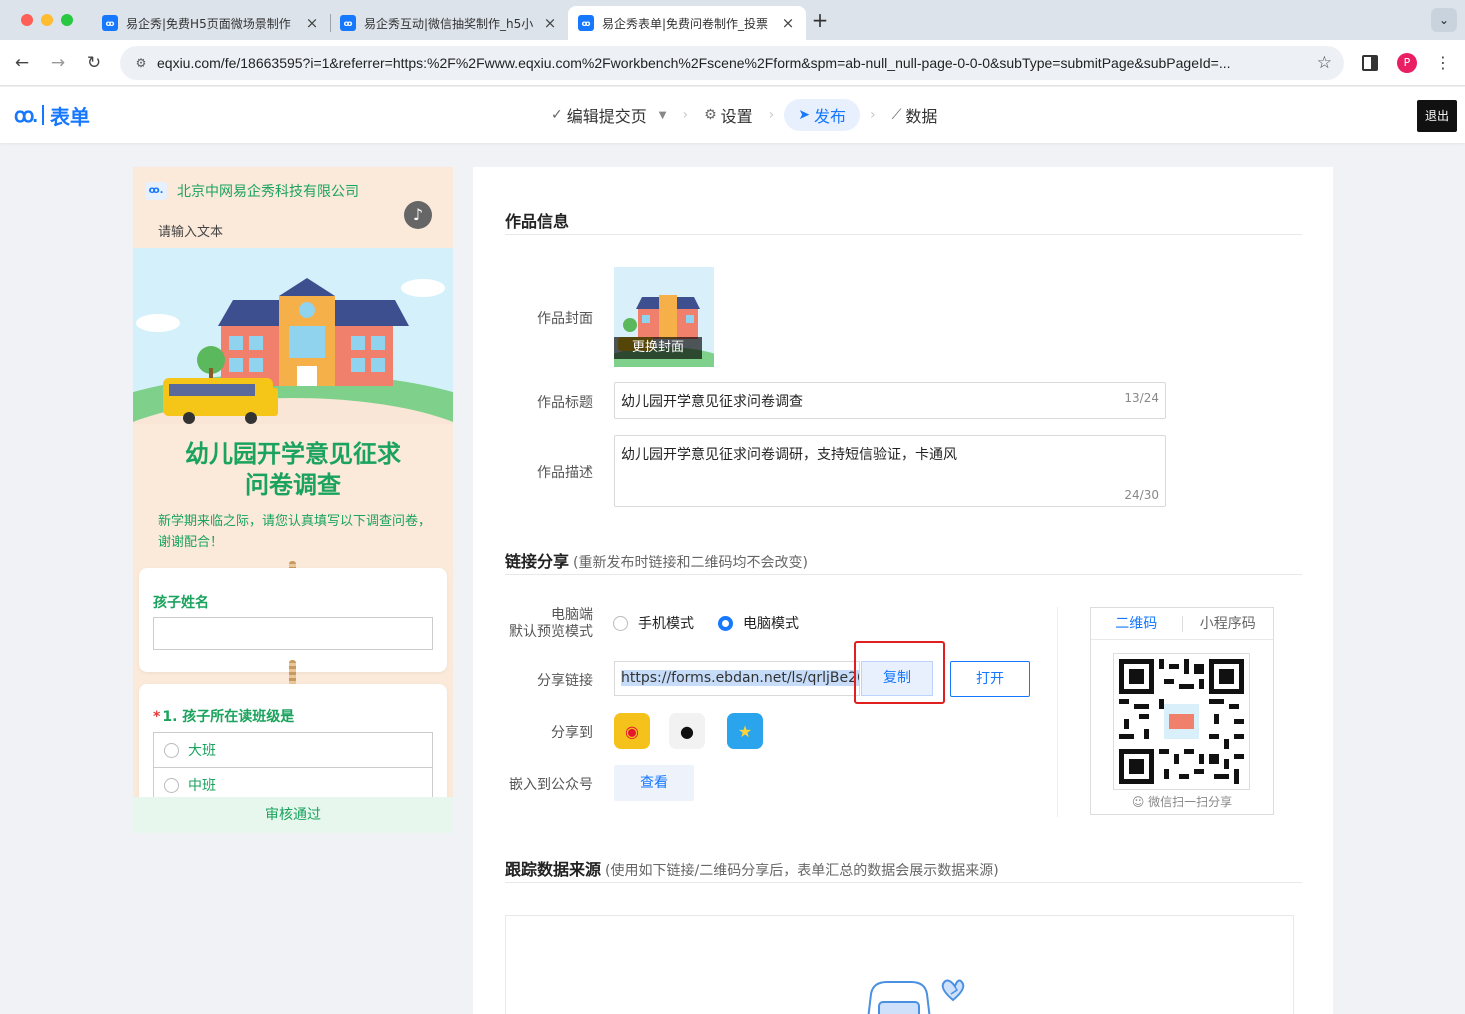 Image resolution: width=1465 pixels, height=1014 pixels. What do you see at coordinates (141, 63) in the screenshot?
I see `site-settings-icon: ⚙` at bounding box center [141, 63].